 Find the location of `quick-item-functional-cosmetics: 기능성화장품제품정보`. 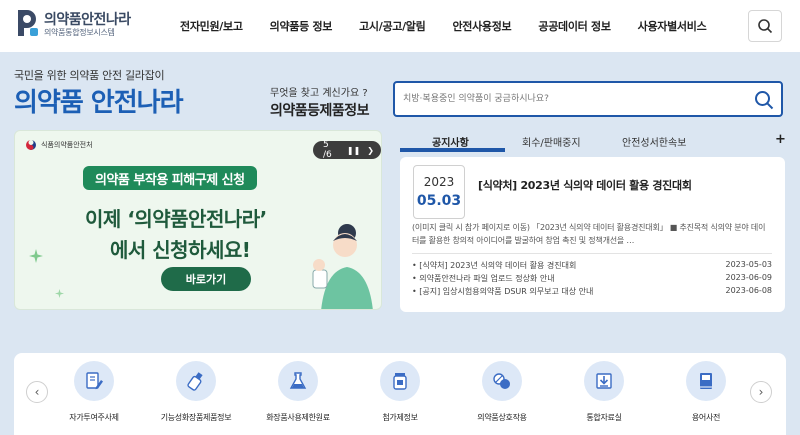

quick-item-functional-cosmetics: 기능성화장품제품정보 is located at coordinates (196, 392).